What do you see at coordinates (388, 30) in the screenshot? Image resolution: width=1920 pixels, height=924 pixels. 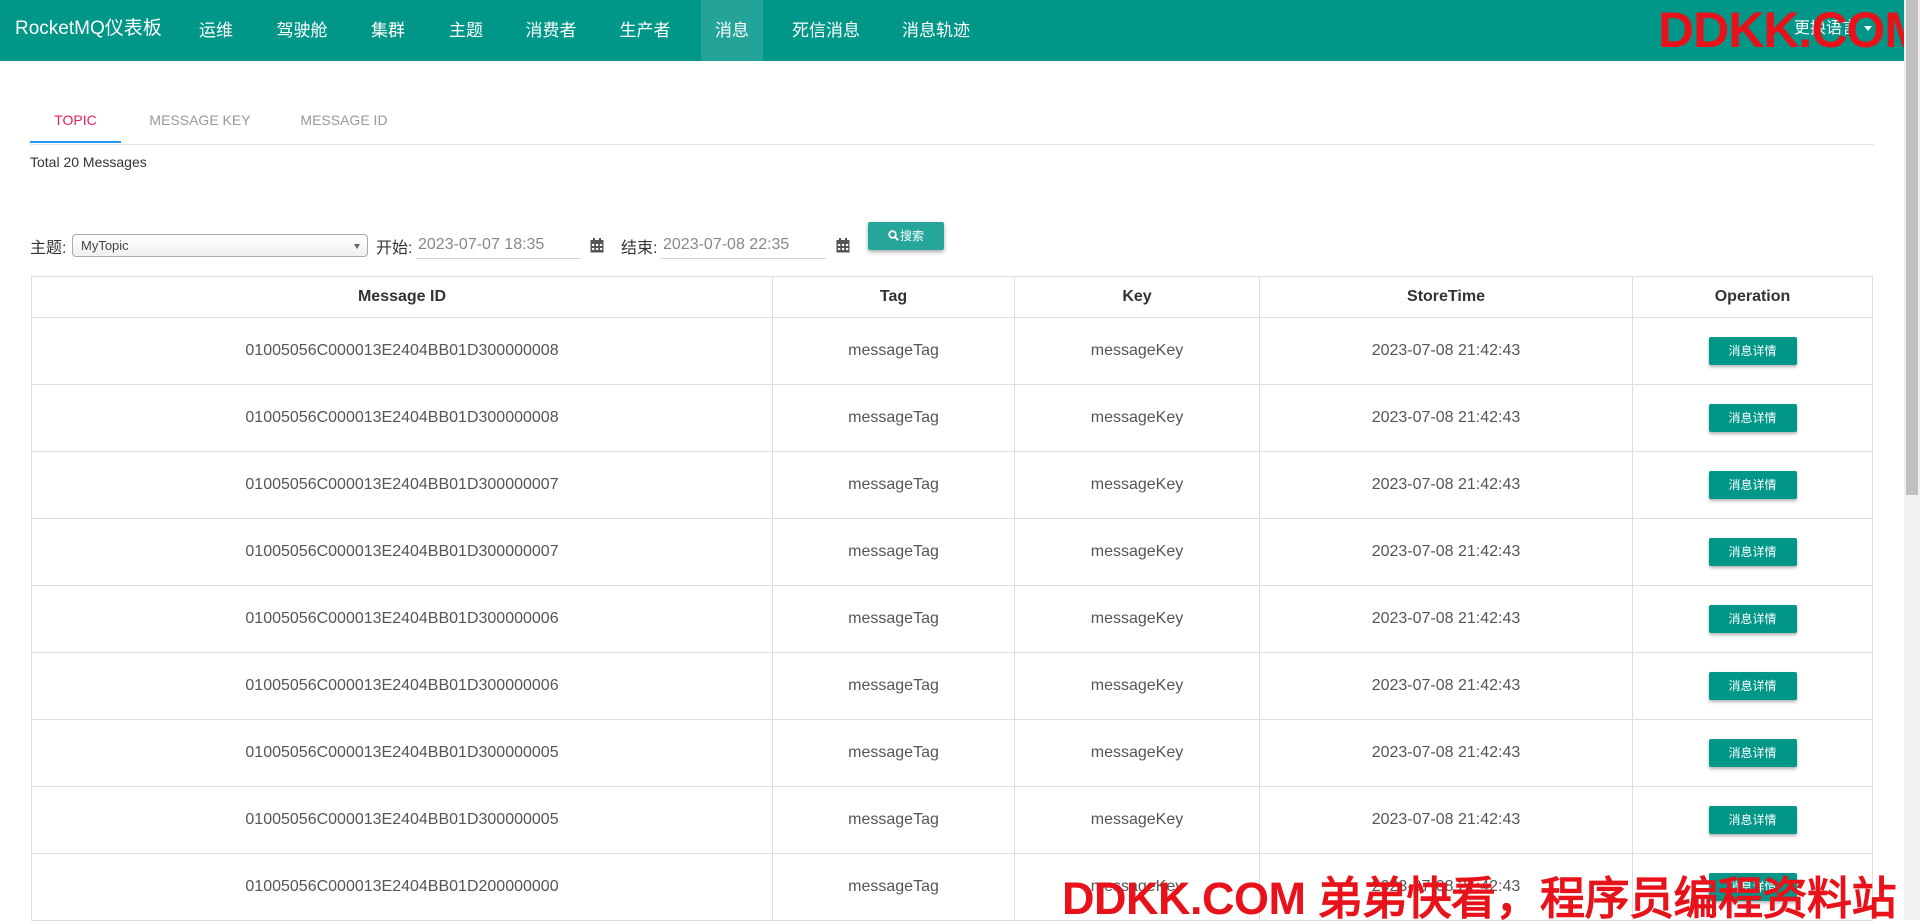 I see `nav-item-cluster: 集群` at bounding box center [388, 30].